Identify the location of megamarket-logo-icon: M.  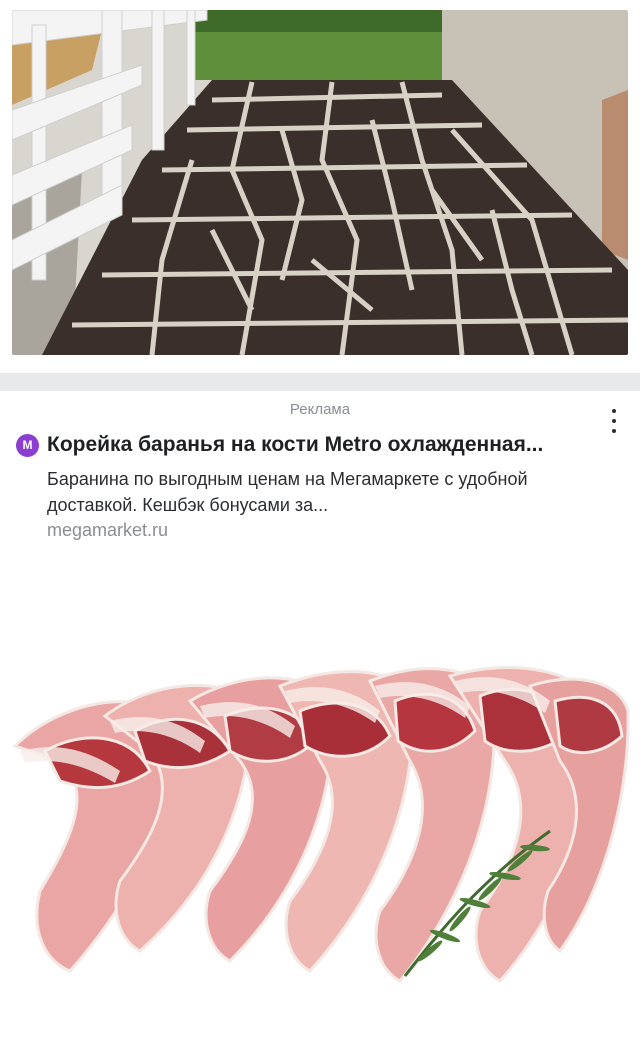
(27, 445).